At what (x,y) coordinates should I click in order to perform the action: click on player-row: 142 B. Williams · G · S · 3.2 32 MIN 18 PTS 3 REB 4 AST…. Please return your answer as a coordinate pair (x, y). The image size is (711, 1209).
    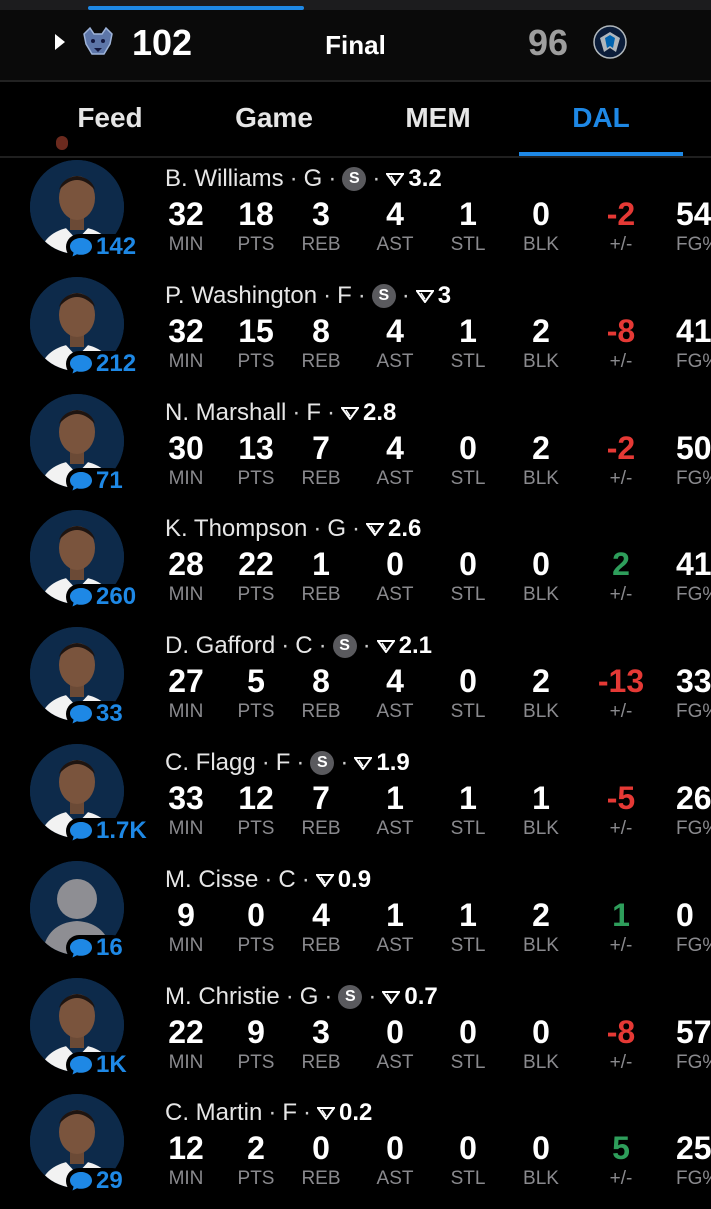
    Looking at the image, I should click on (355, 216).